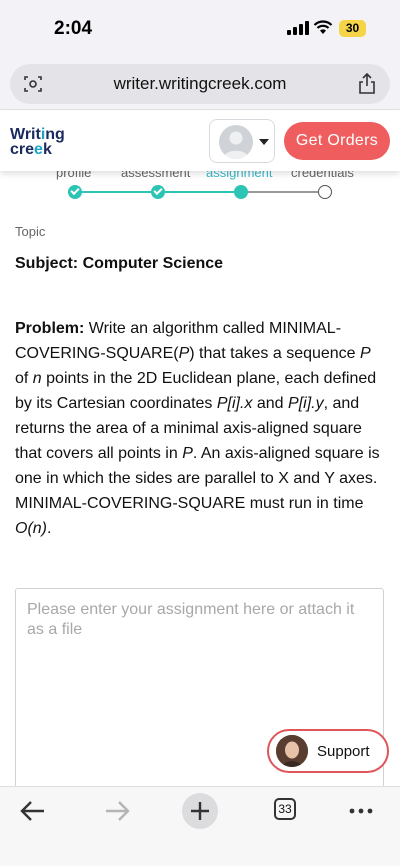 The height and width of the screenshot is (866, 400). I want to click on step-current-icon, so click(241, 192).